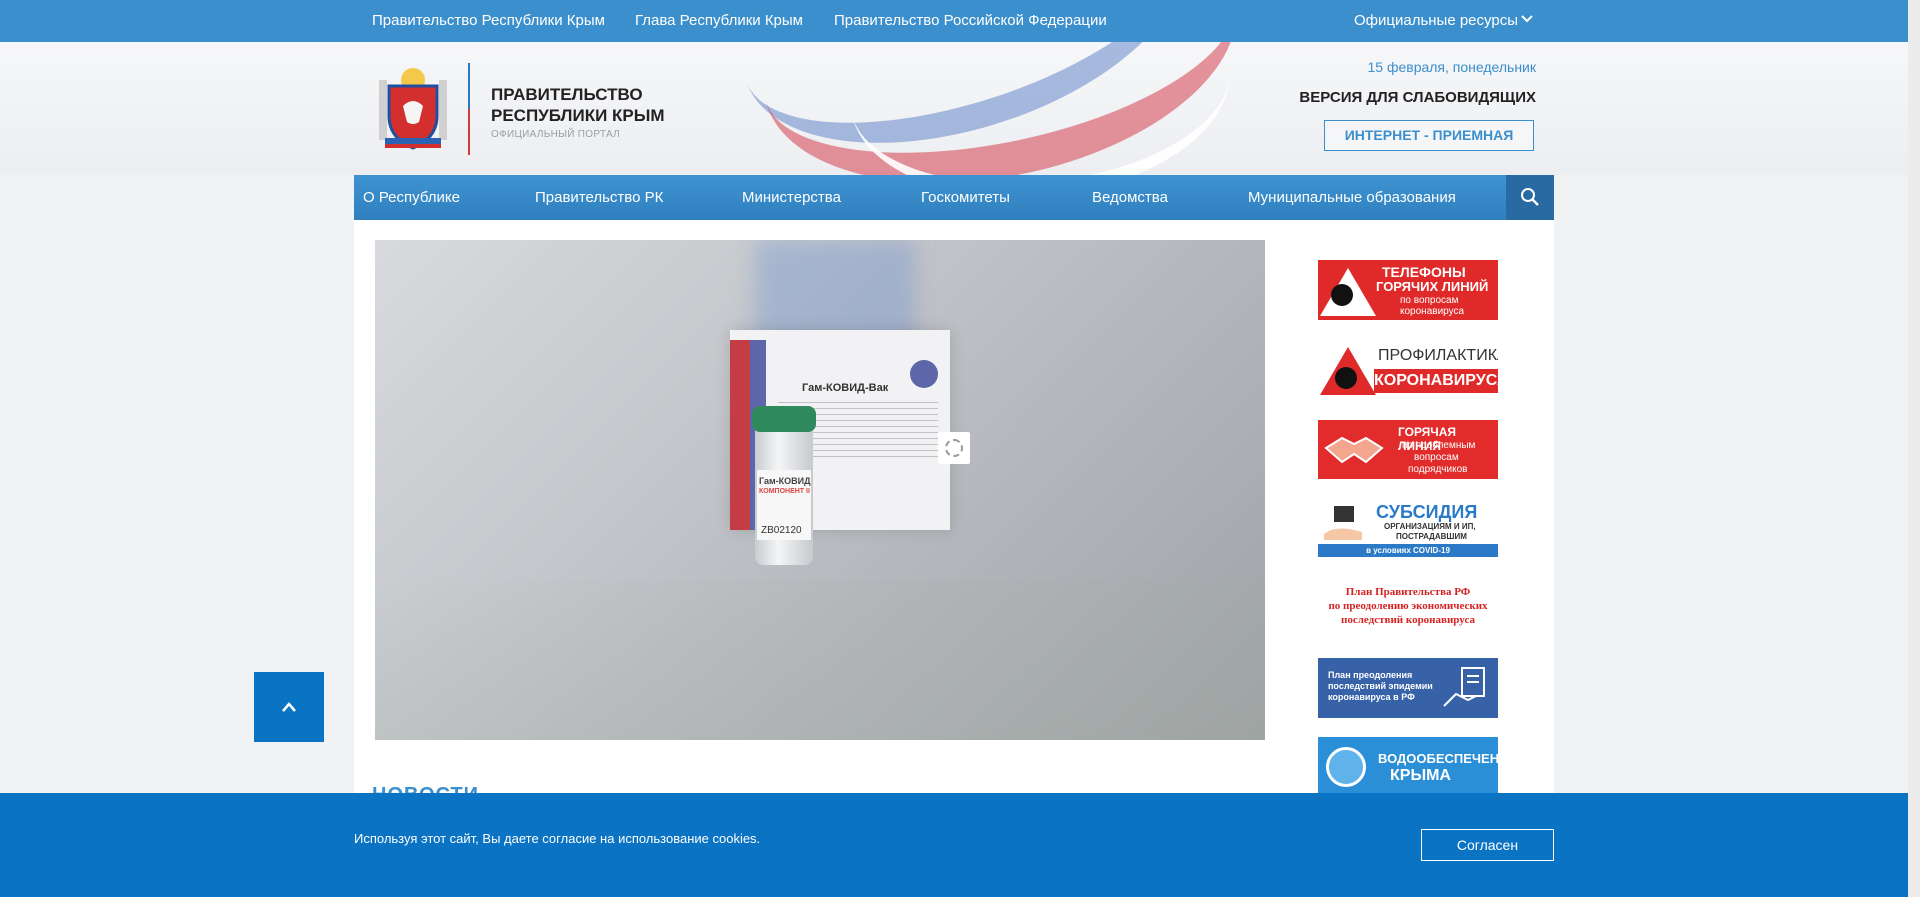 This screenshot has height=897, width=1920. What do you see at coordinates (970, 20) in the screenshot?
I see `link-government-russia: Правительство Российской Федерации` at bounding box center [970, 20].